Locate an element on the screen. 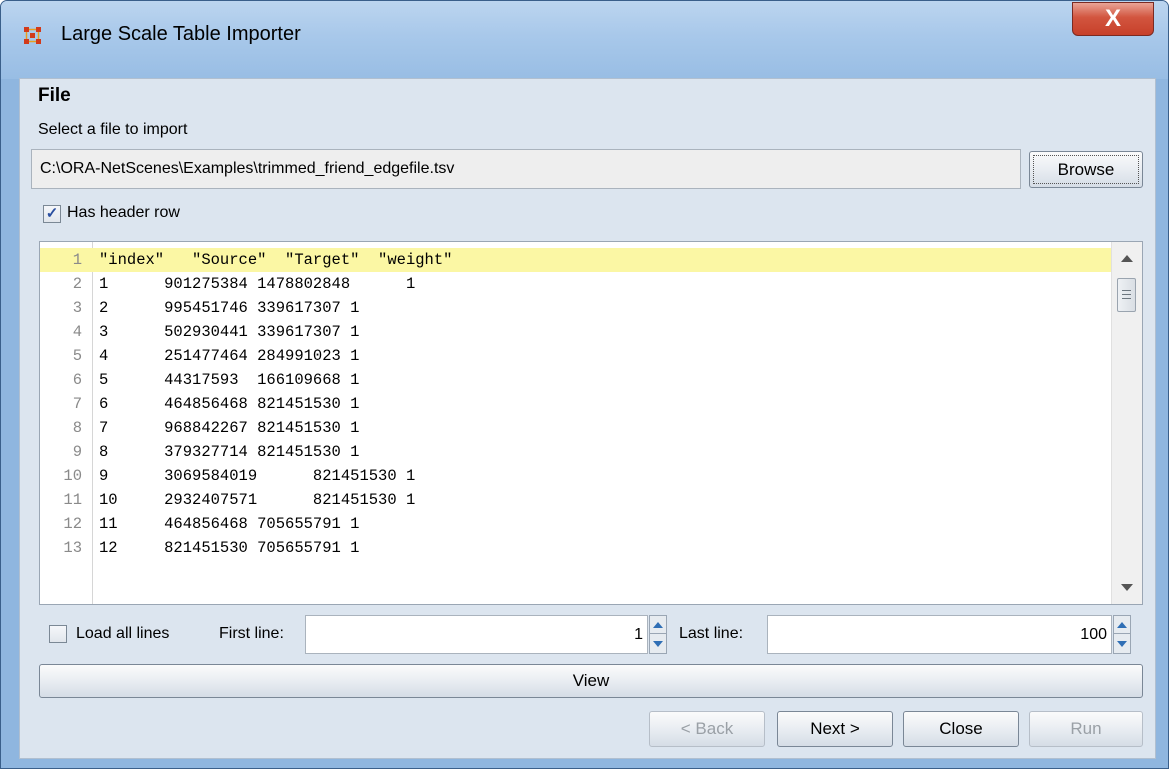 This screenshot has height=769, width=1169. line-text: 8 379327714 821451530 1 is located at coordinates (229, 452).